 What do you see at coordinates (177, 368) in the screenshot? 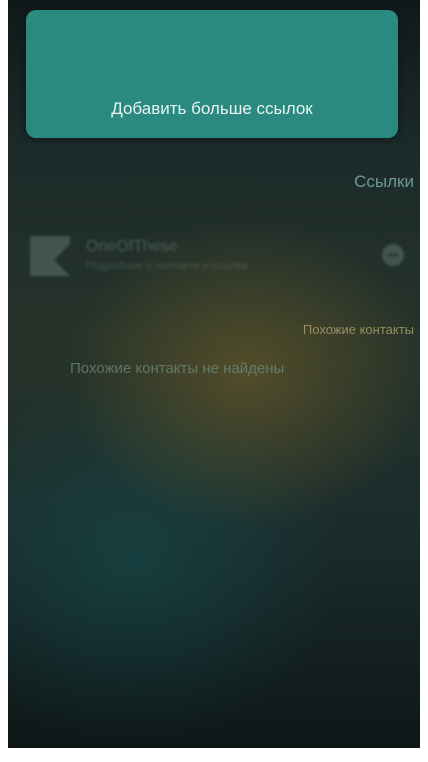
I see `similar-contacts-empty-message: Похожие контакты не найдены` at bounding box center [177, 368].